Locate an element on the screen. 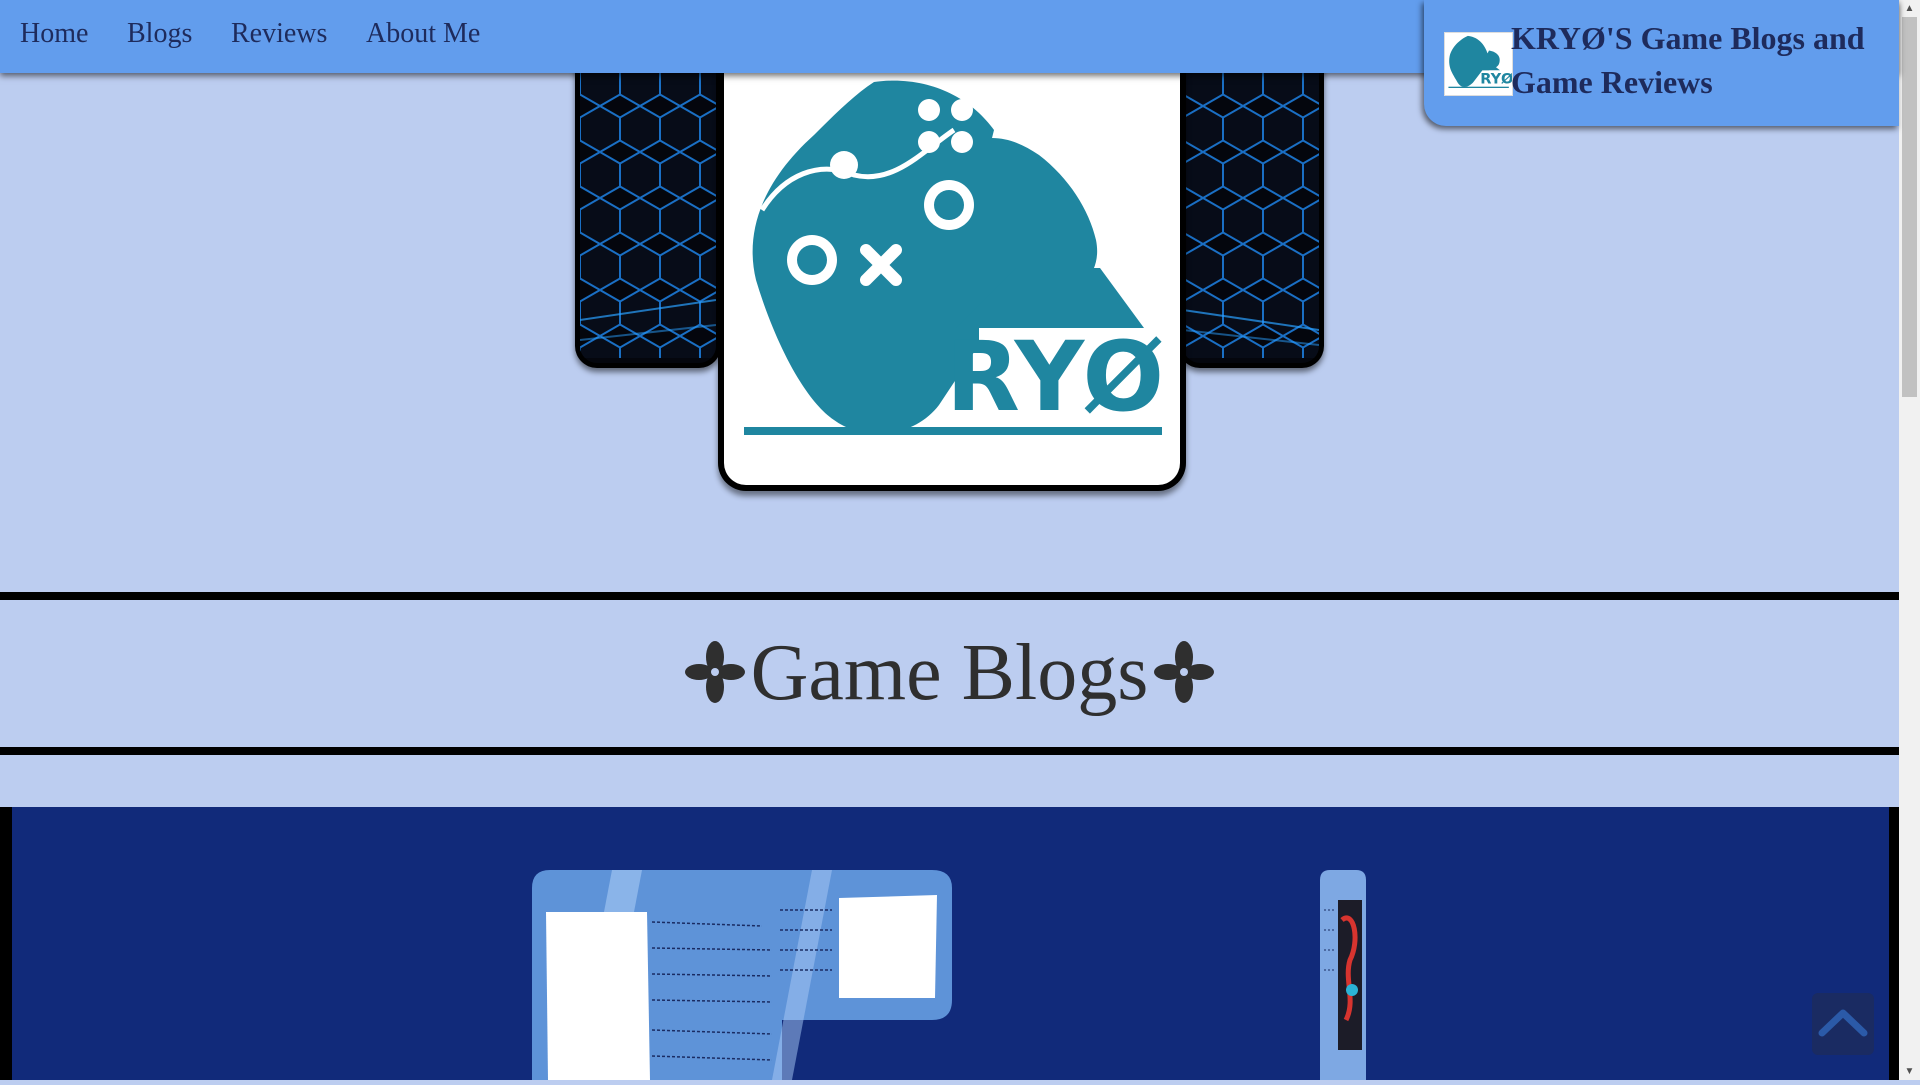 The image size is (1920, 1085). scrollbar-thumb is located at coordinates (1909, 207).